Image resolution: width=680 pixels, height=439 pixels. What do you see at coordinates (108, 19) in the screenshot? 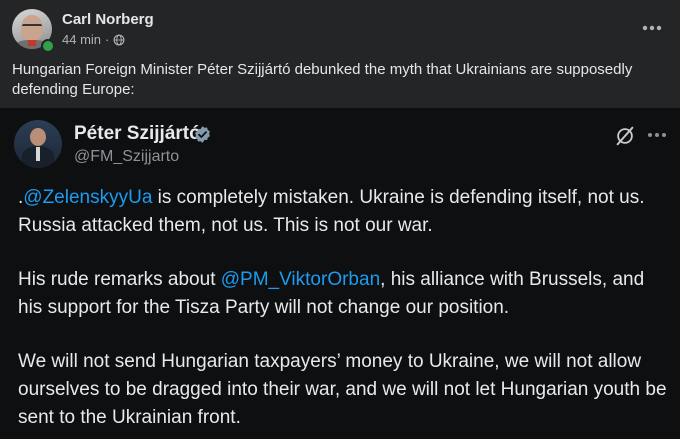
I see `author-name: Carl Norberg` at bounding box center [108, 19].